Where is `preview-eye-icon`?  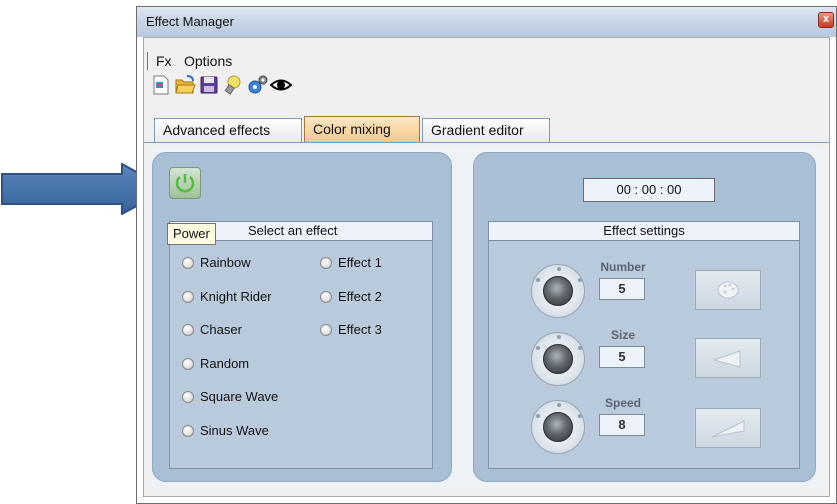 preview-eye-icon is located at coordinates (281, 85).